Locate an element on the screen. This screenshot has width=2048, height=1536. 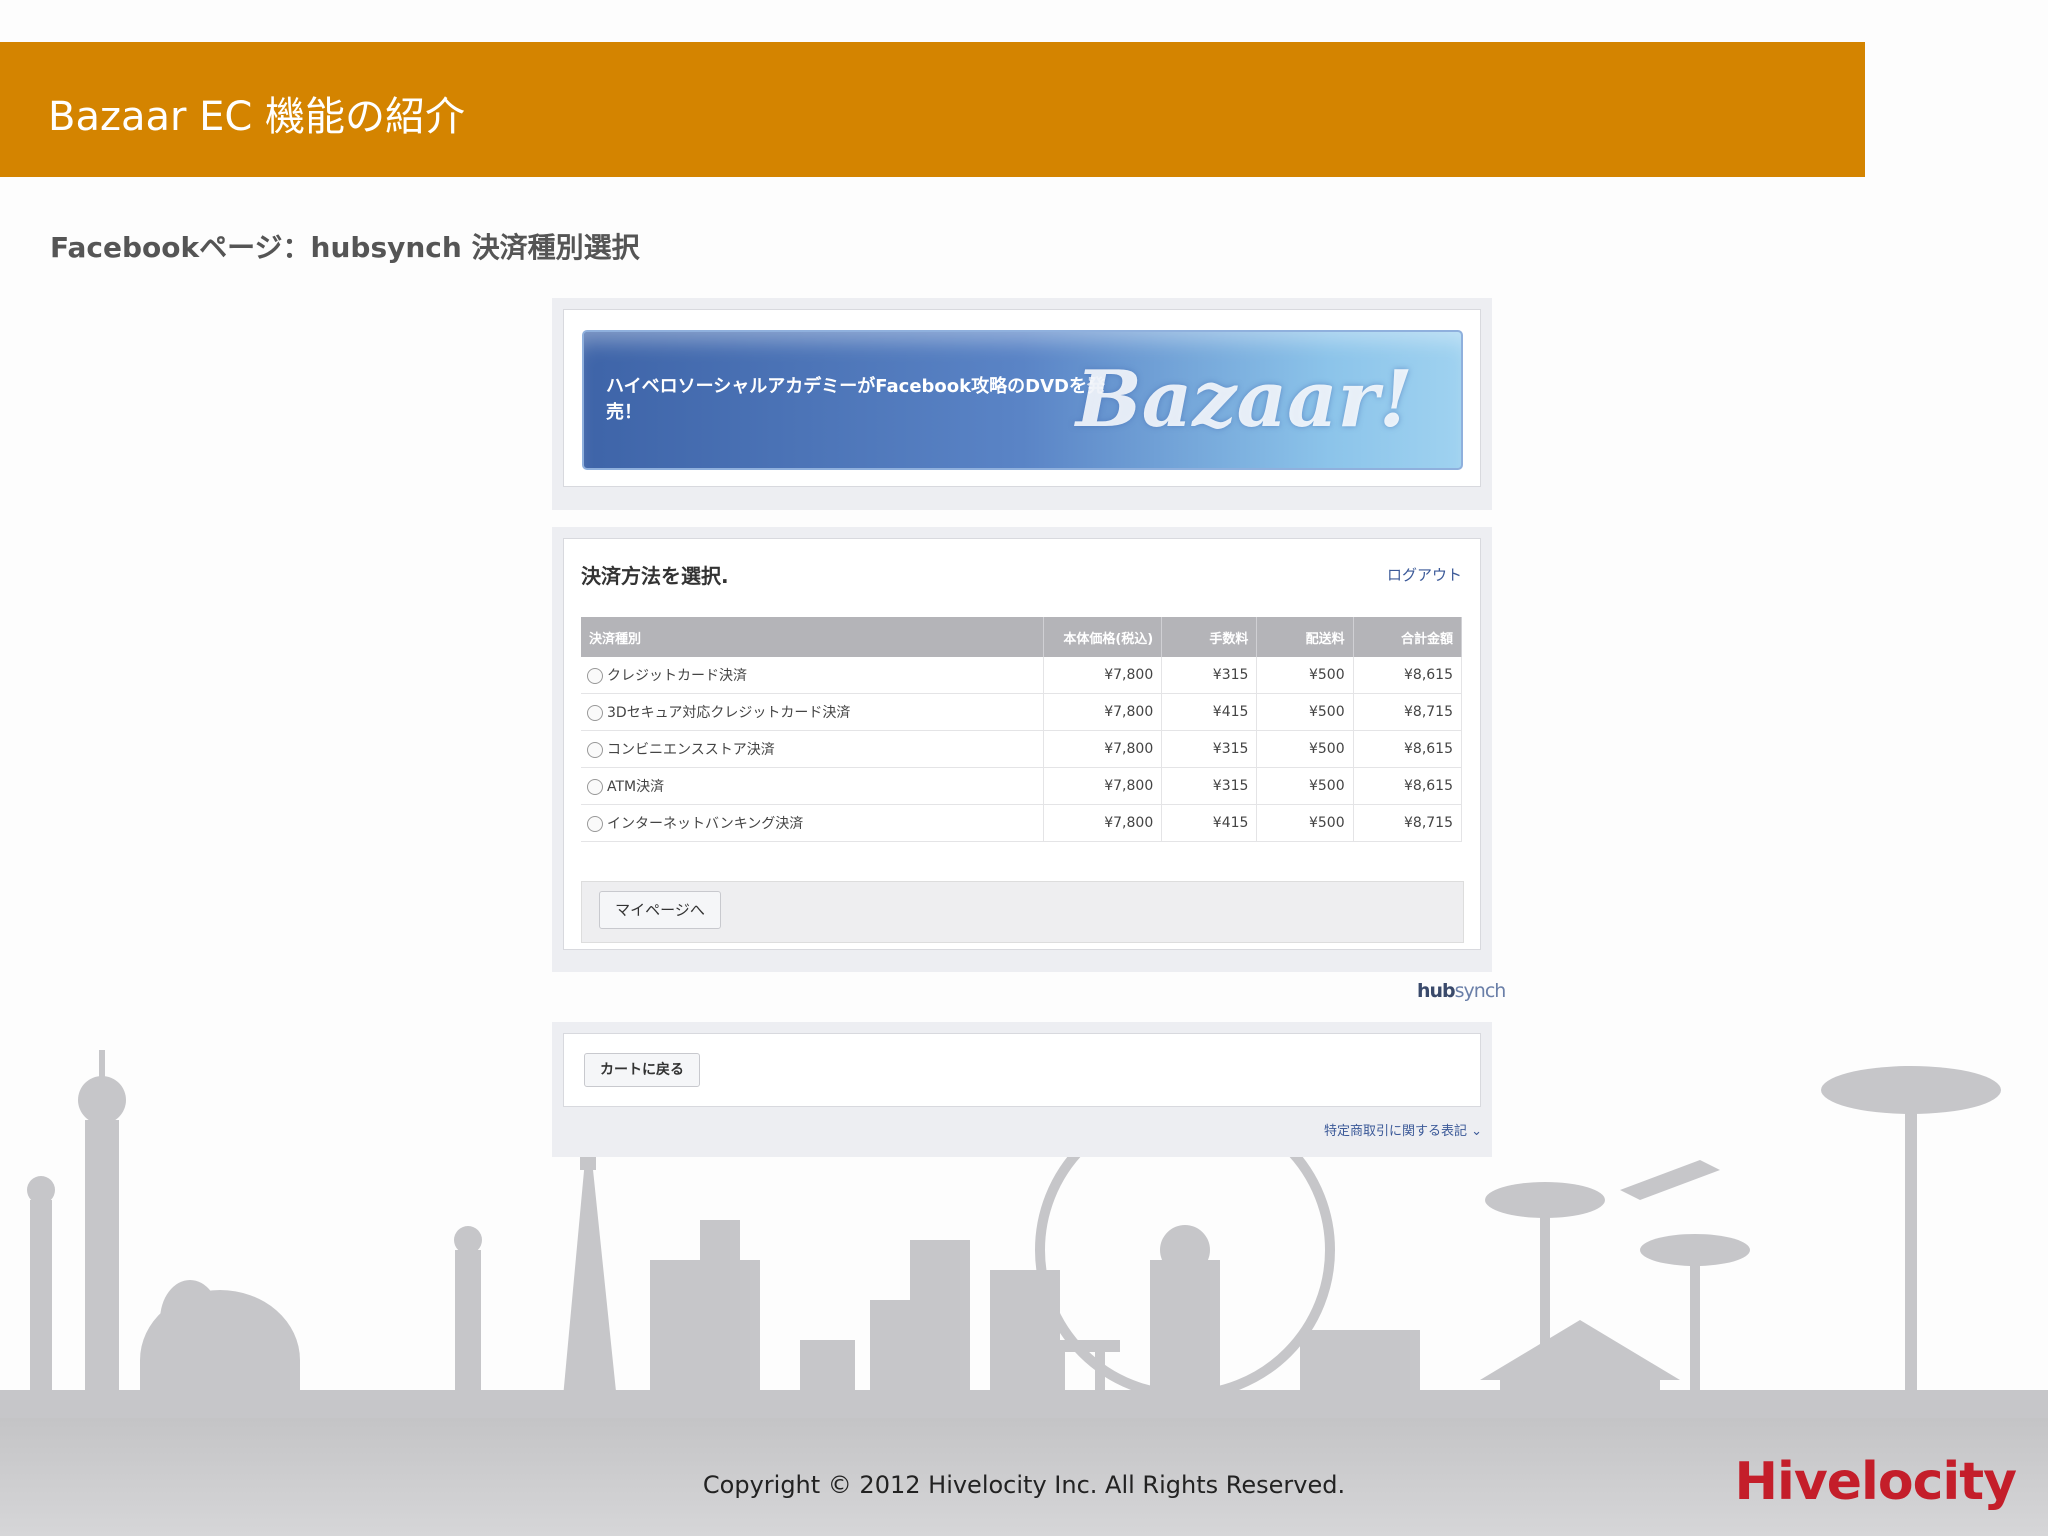
table-row: クレジットカード決済 ¥7,800 ¥315 ¥500 ¥8,615 is located at coordinates (1022, 675).